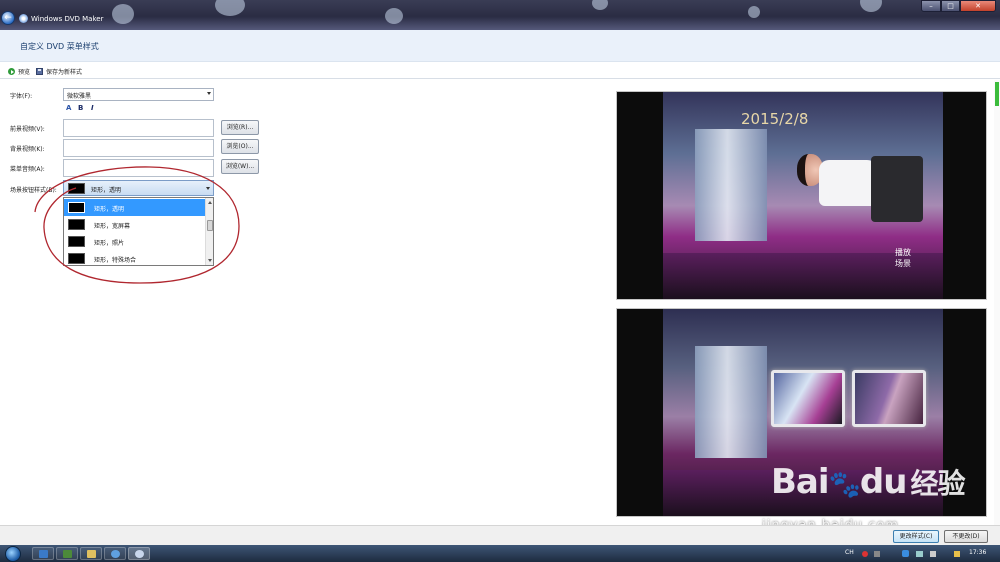 The image size is (1000, 562). Describe the element at coordinates (209, 231) in the screenshot. I see `dropdown-scrollbar` at that location.